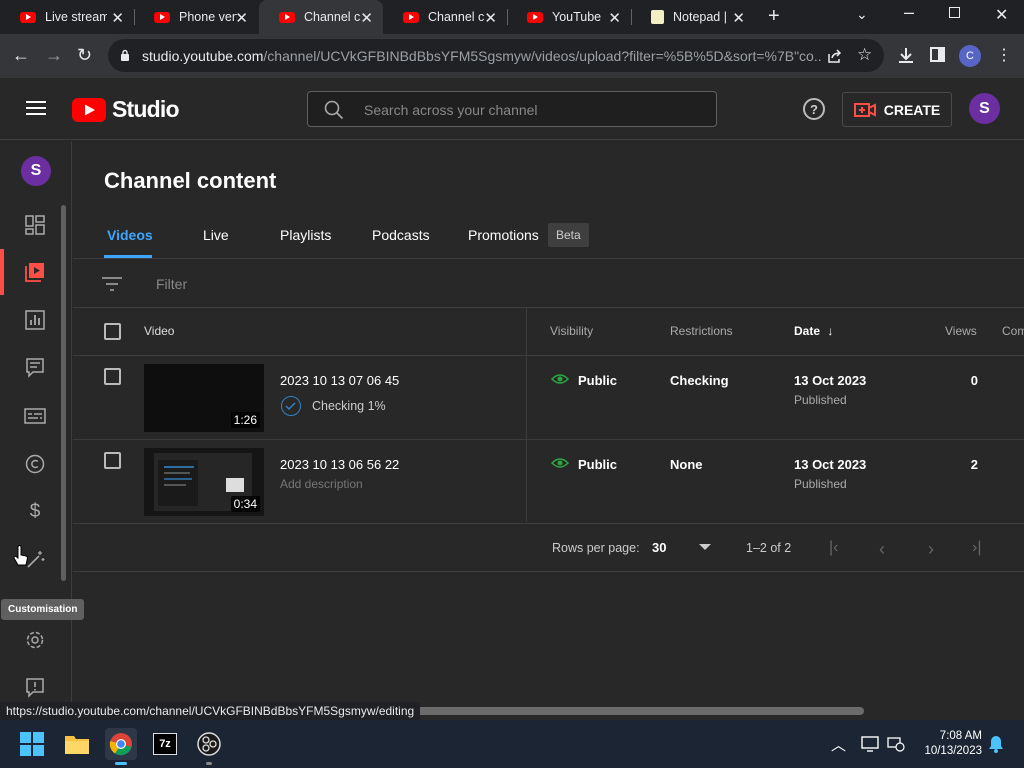 This screenshot has width=1024, height=768. I want to click on obs-icon, so click(209, 746).